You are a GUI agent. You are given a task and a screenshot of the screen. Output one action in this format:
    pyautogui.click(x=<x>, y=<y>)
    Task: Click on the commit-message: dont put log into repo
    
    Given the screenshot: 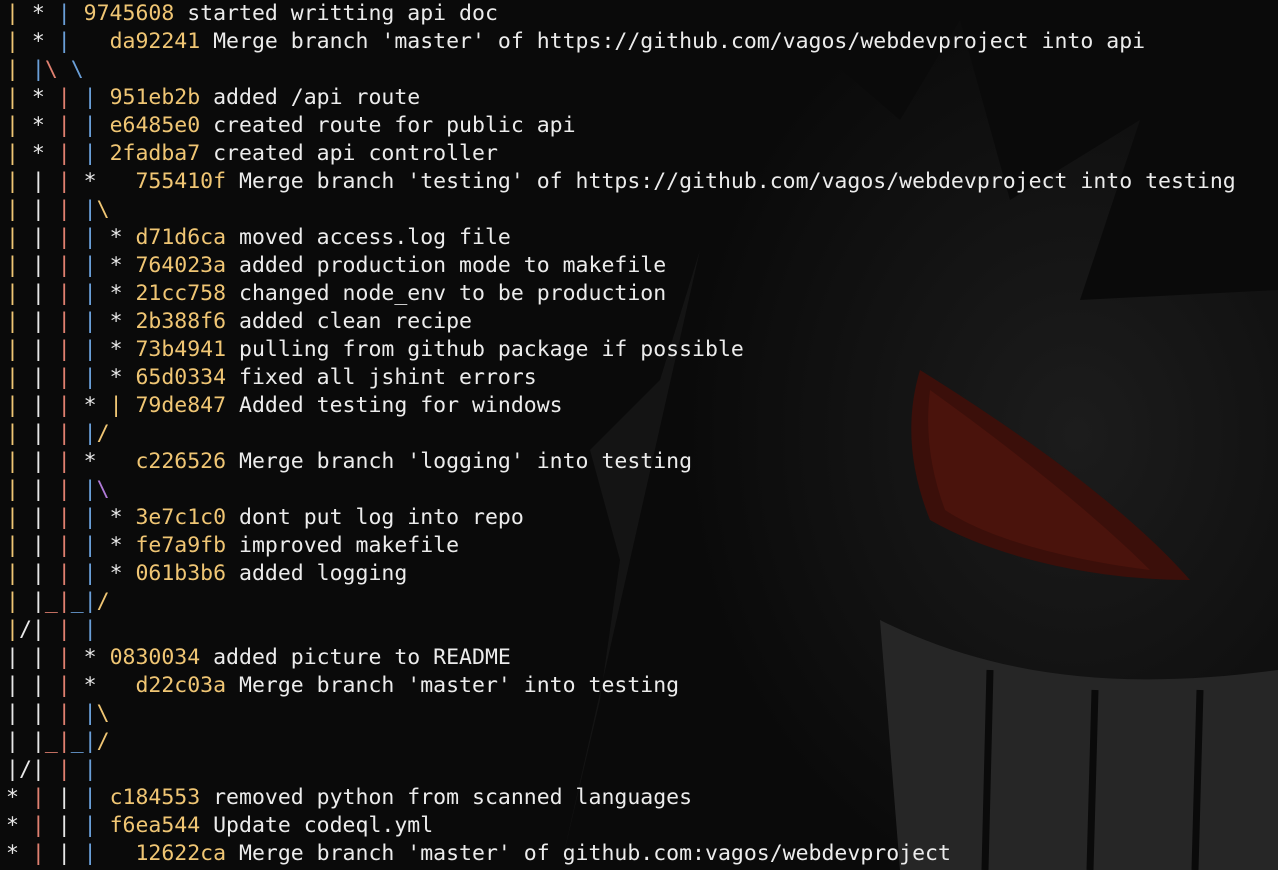 What is the action you would take?
    pyautogui.click(x=375, y=517)
    